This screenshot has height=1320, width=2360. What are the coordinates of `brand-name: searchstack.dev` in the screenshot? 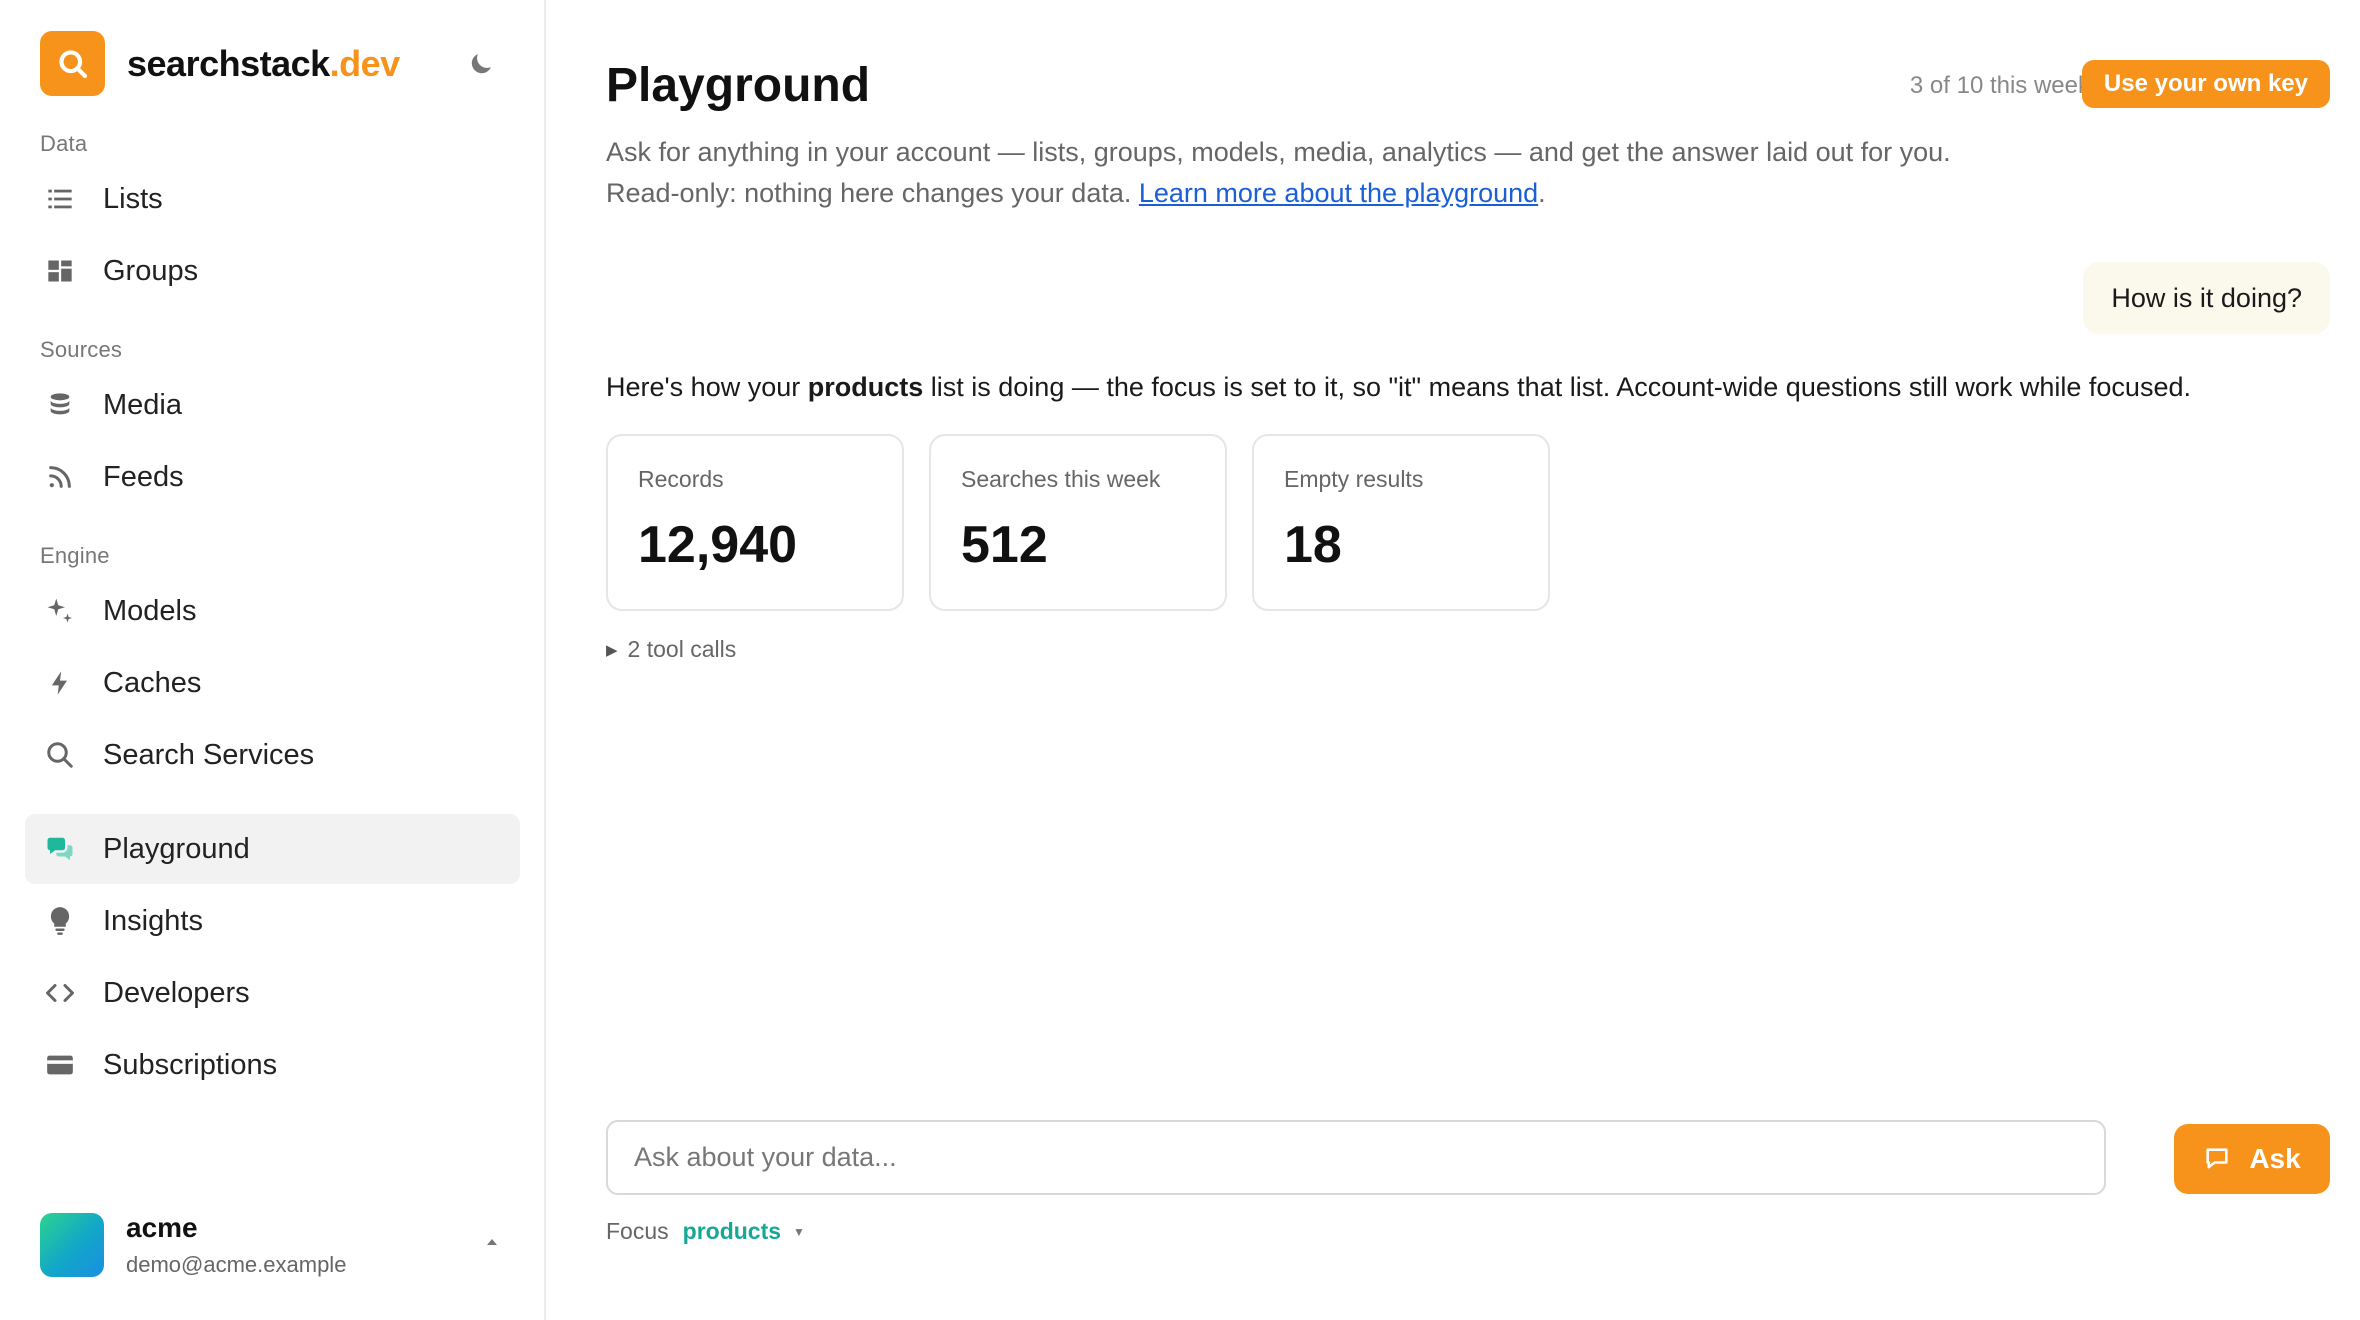 It's located at (263, 64).